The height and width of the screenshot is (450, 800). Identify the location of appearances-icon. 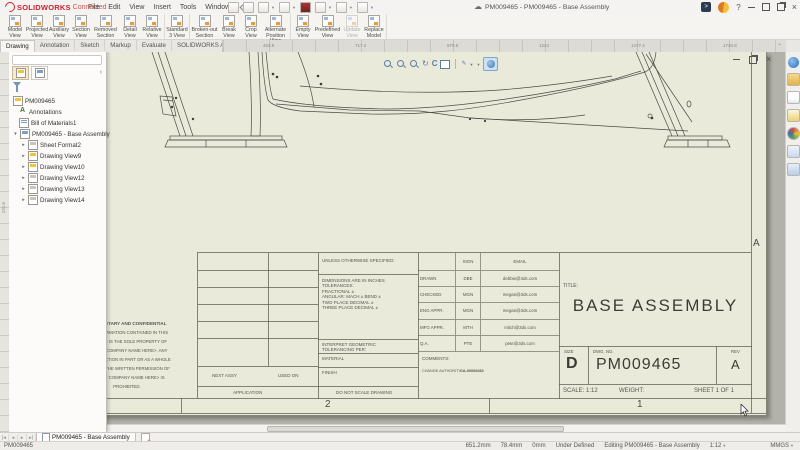
(793, 133).